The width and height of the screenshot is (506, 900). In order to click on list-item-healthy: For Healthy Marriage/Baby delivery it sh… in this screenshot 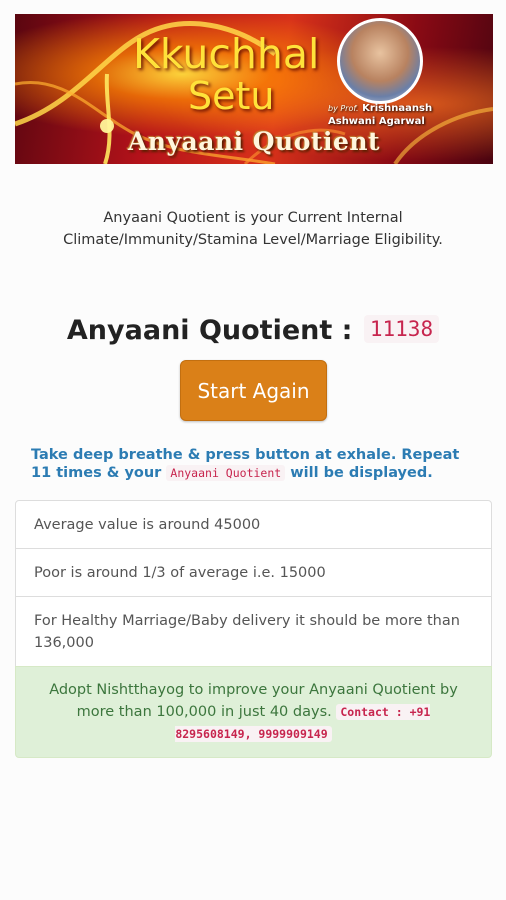, I will do `click(253, 631)`.